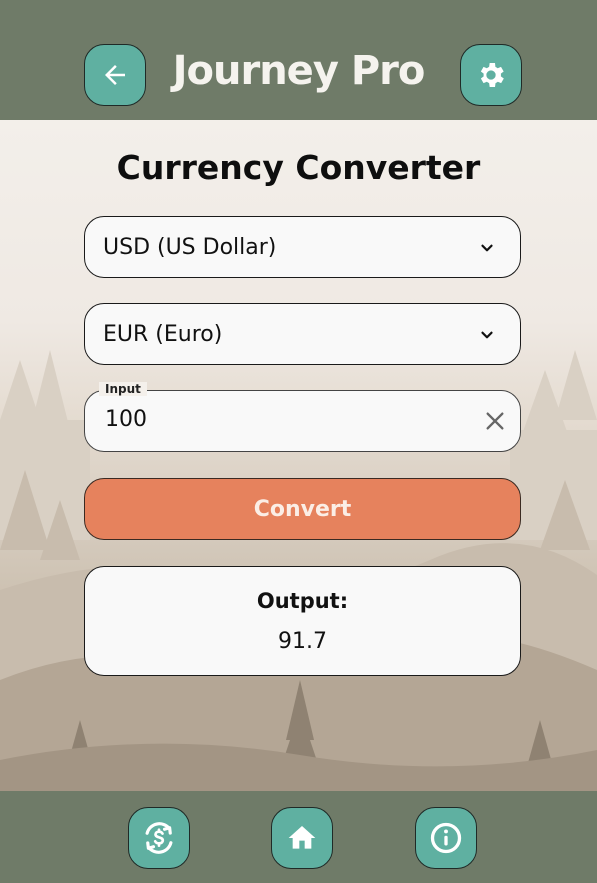 This screenshot has width=597, height=883. I want to click on input-label: Input, so click(123, 389).